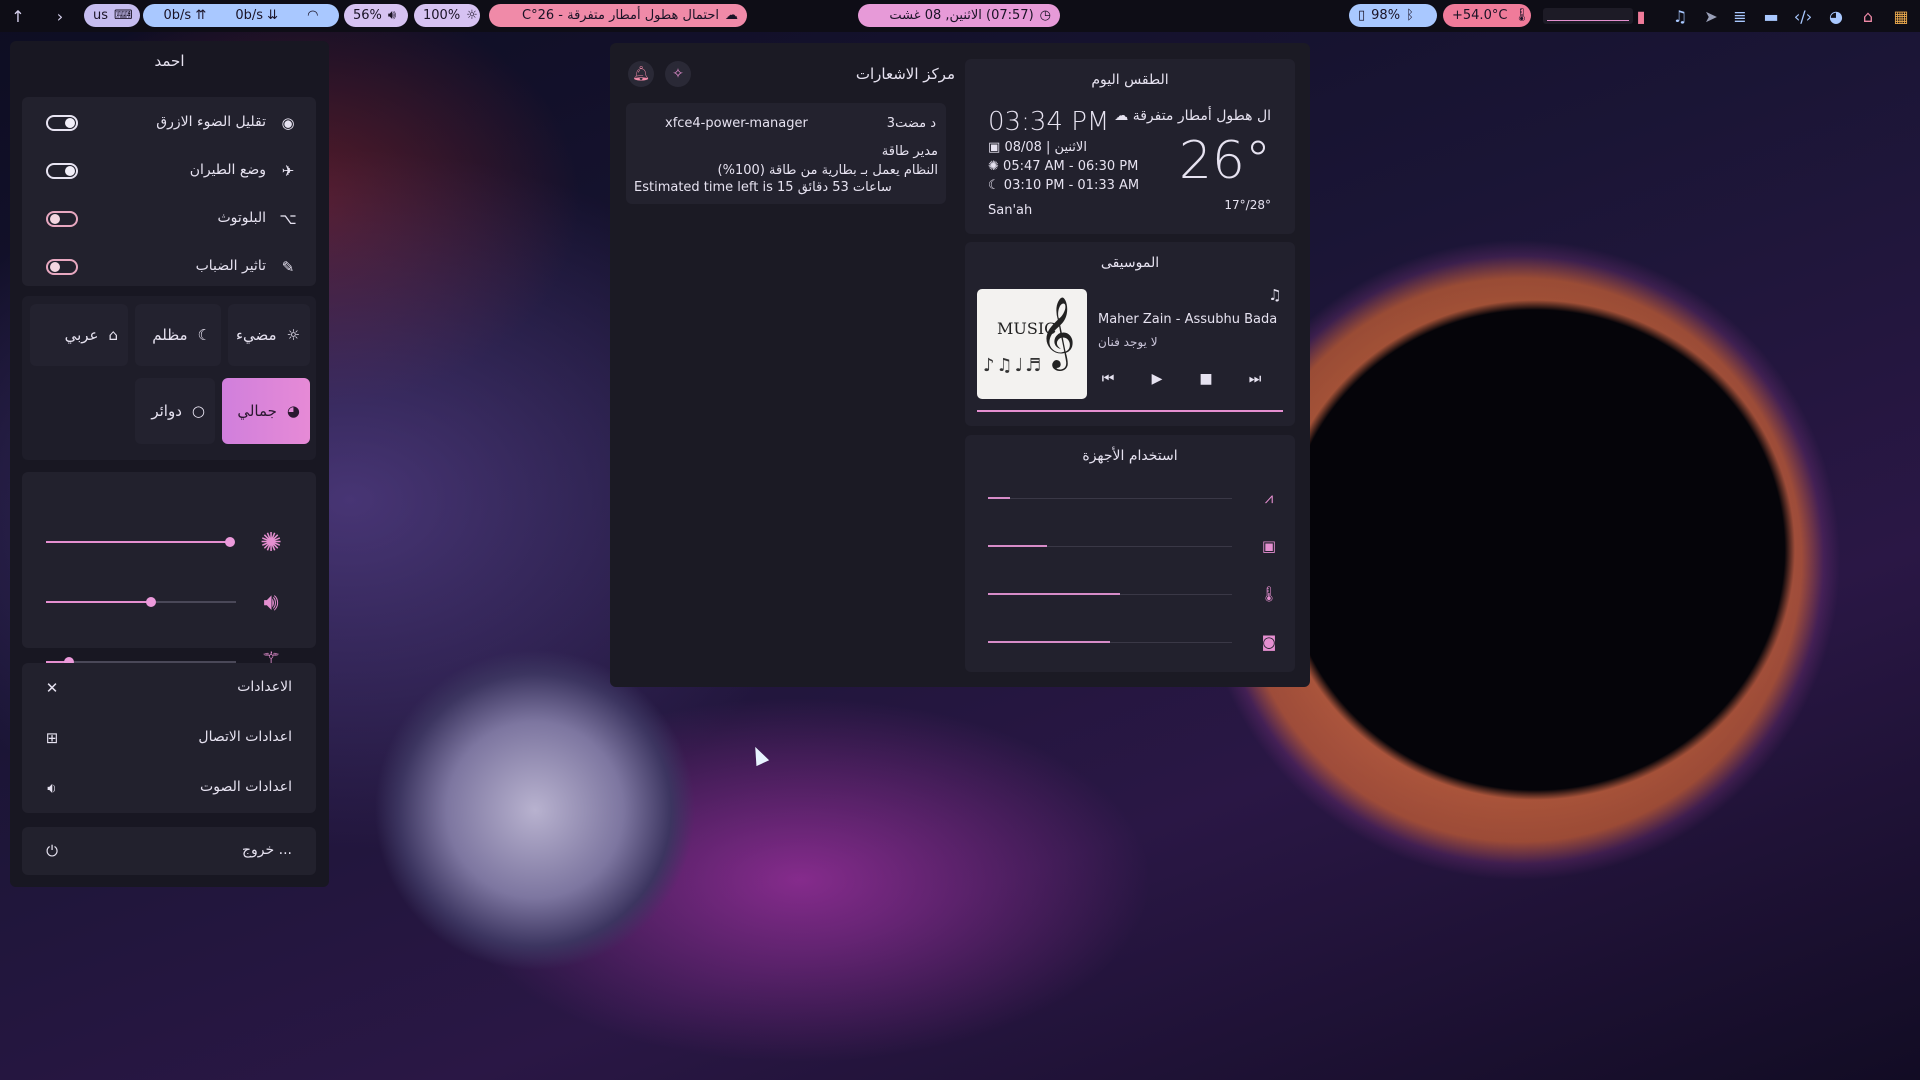  I want to click on theme-dark-tile: مظلم ☾, so click(178, 335).